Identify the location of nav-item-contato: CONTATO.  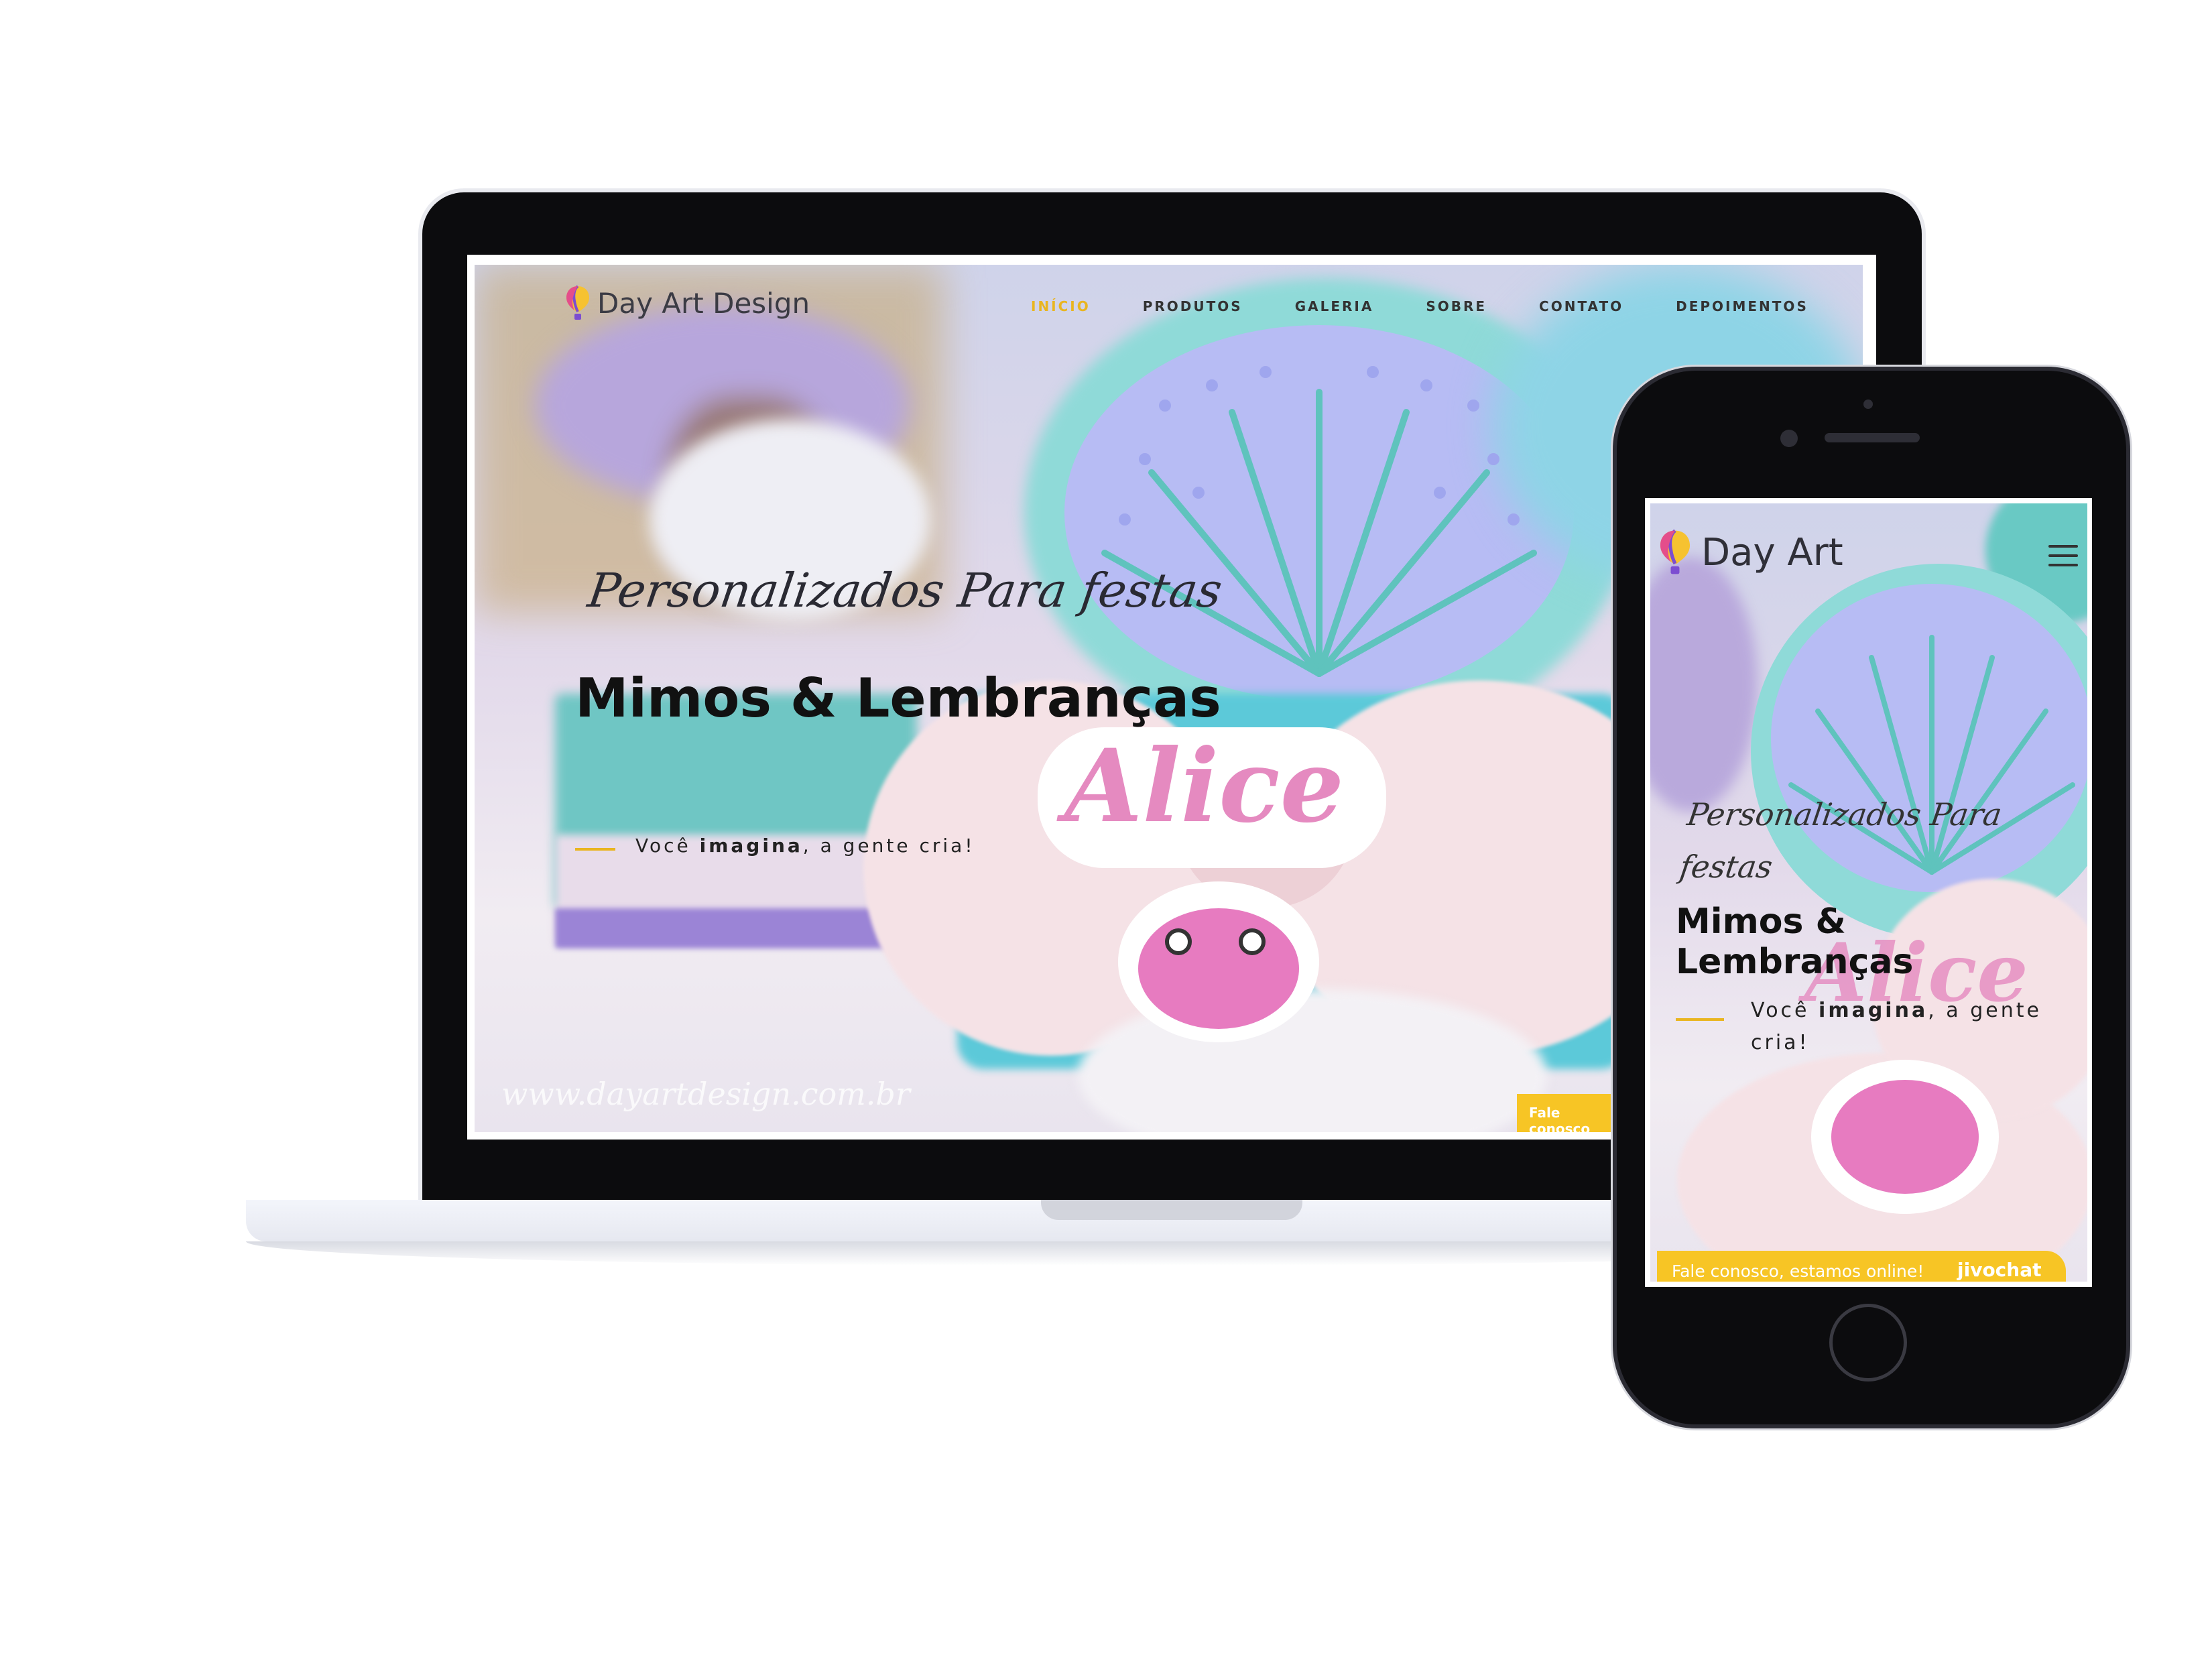
(1581, 306).